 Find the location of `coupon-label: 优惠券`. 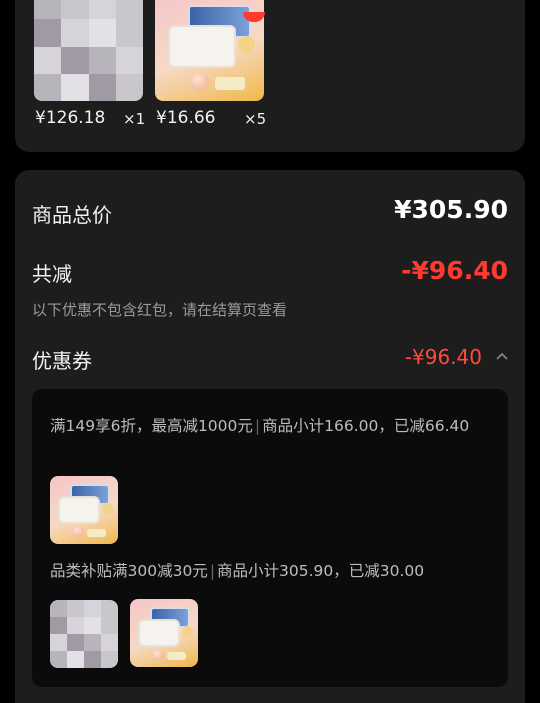

coupon-label: 优惠券 is located at coordinates (62, 359).